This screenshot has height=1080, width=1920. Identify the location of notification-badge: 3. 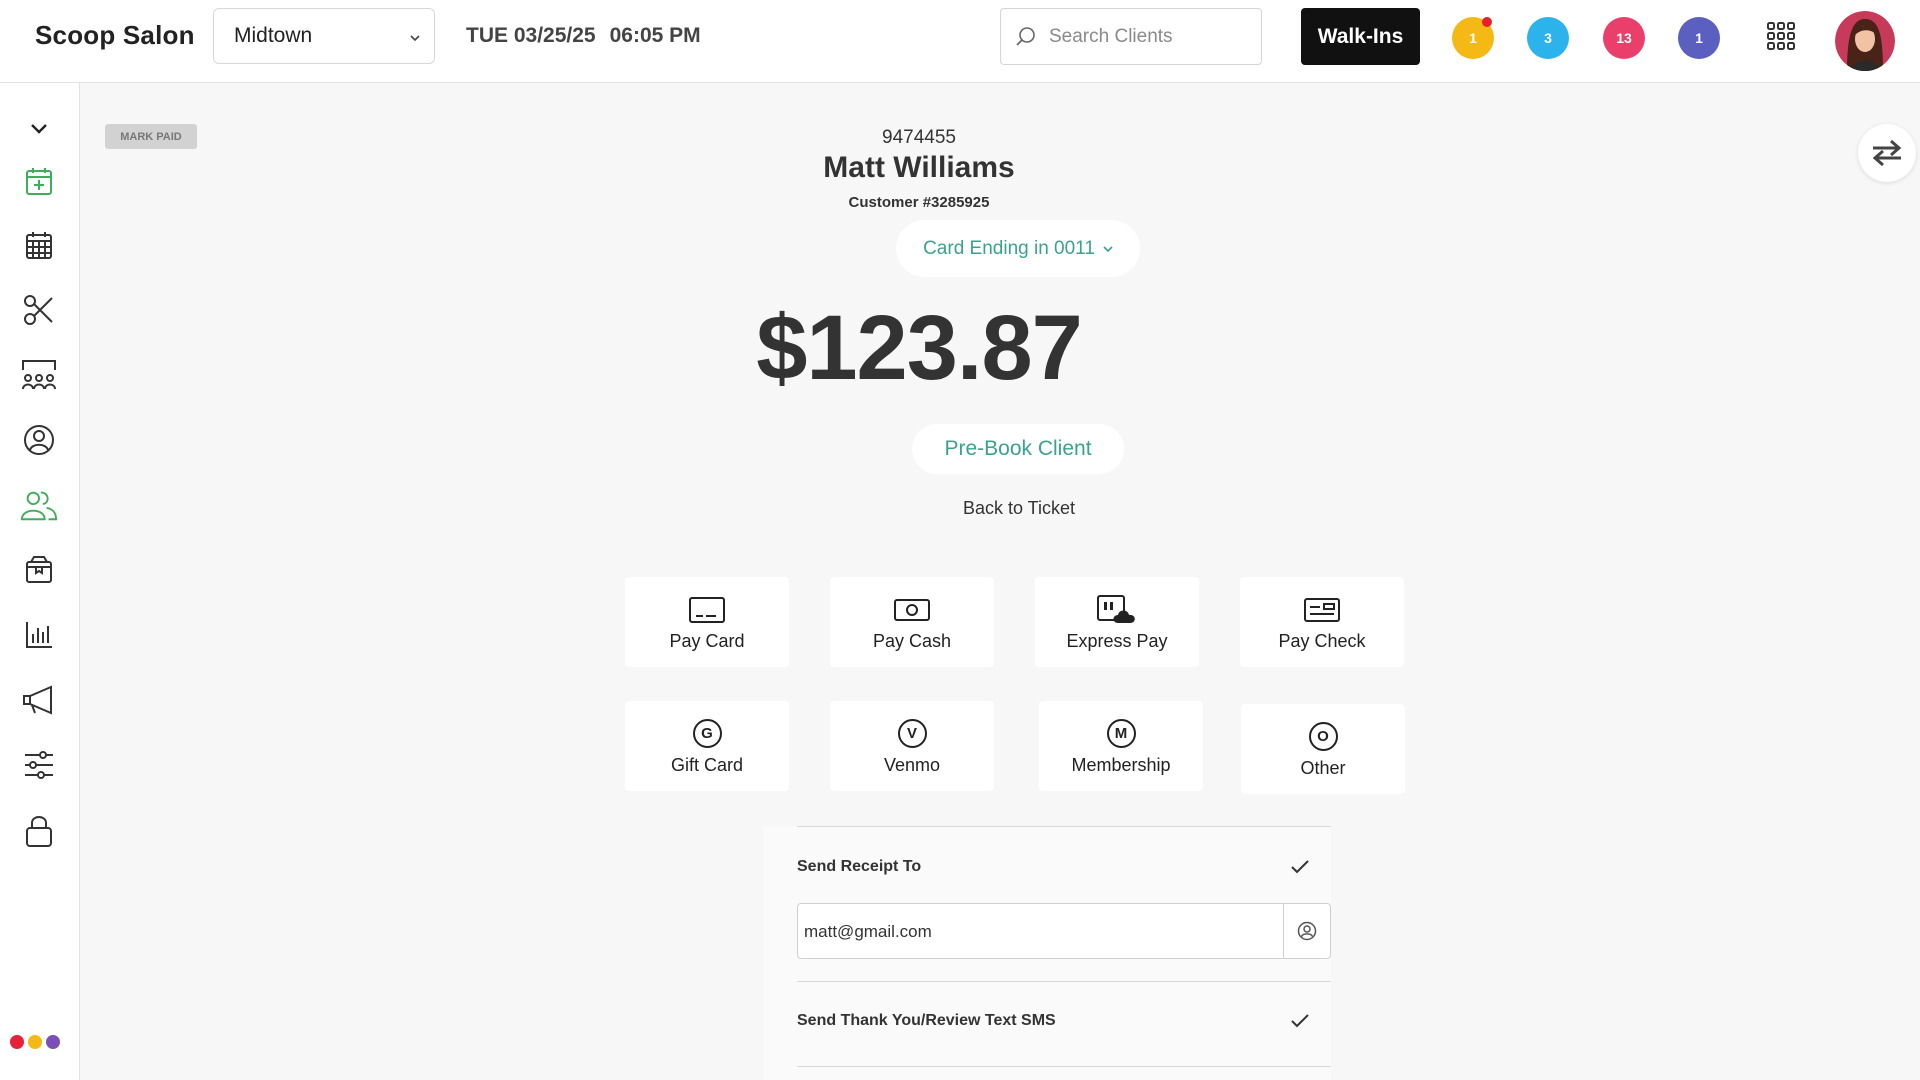
(1548, 38).